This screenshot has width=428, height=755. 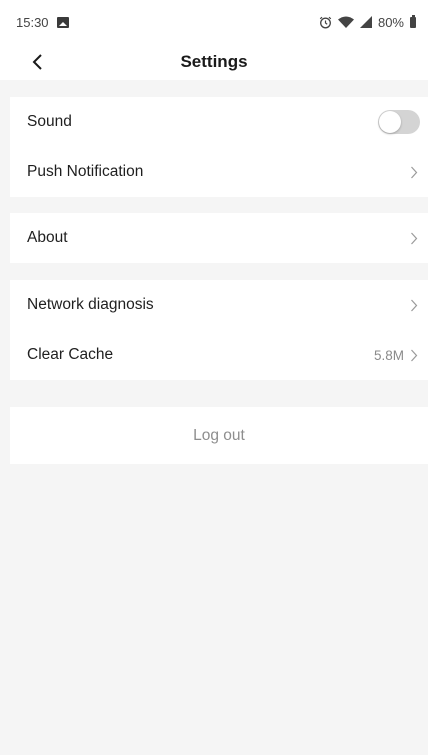 I want to click on logout-button: Log out, so click(x=219, y=435).